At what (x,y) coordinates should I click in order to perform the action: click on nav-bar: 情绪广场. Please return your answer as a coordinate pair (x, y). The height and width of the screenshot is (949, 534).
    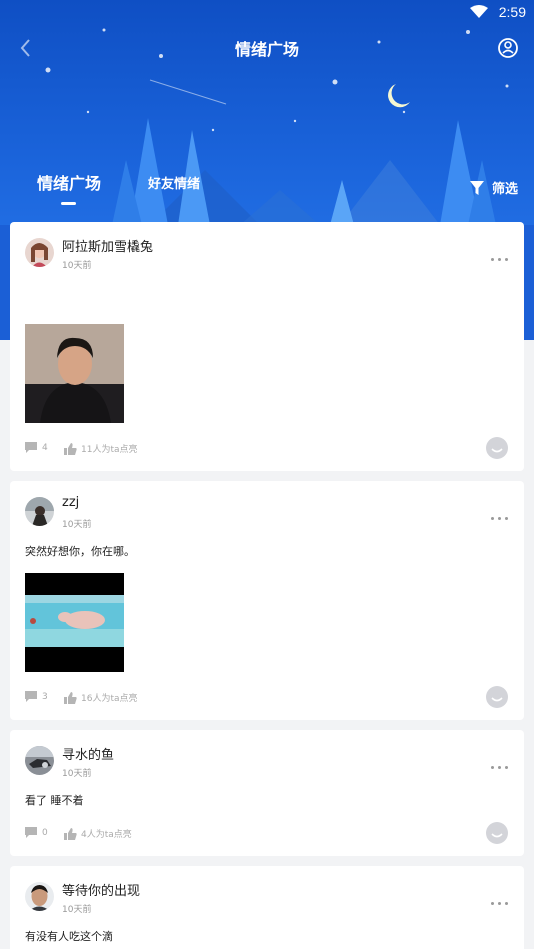
    Looking at the image, I should click on (267, 48).